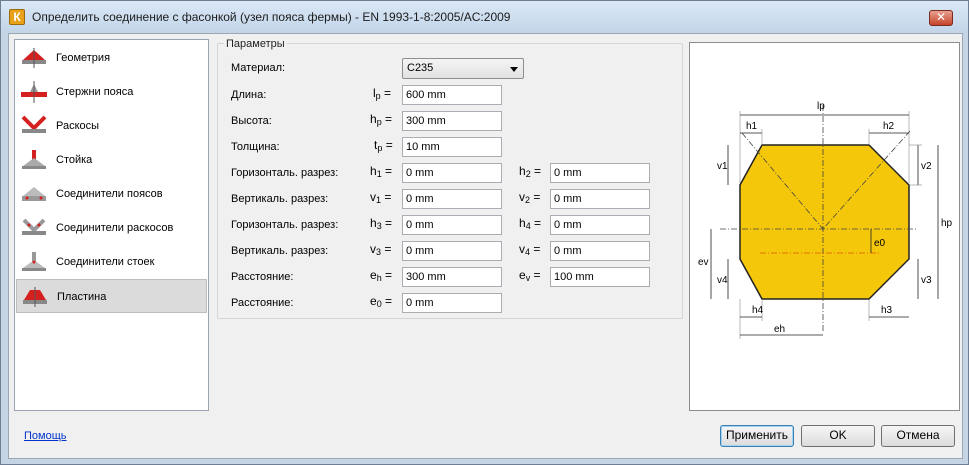 The width and height of the screenshot is (969, 465). I want to click on vertical-cut-label-2: Вертикаль. разрез:, so click(280, 251).